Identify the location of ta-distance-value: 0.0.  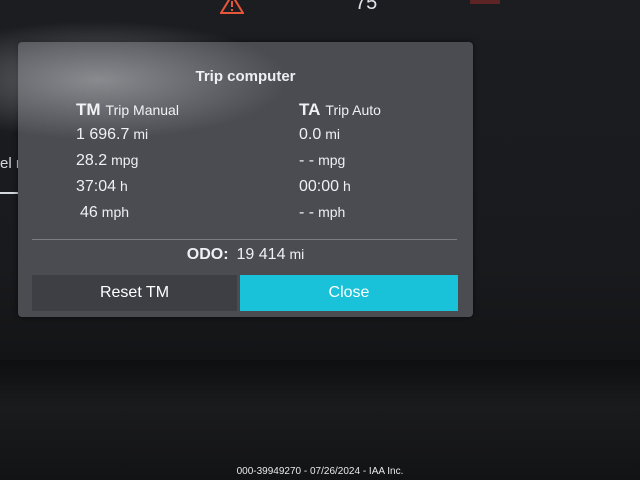
(310, 134).